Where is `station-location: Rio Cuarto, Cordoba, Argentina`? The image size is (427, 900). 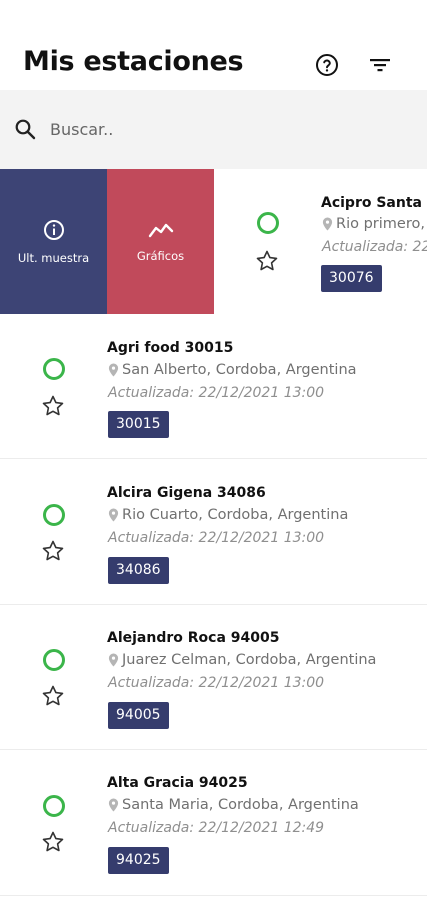 station-location: Rio Cuarto, Cordoba, Argentina is located at coordinates (228, 515).